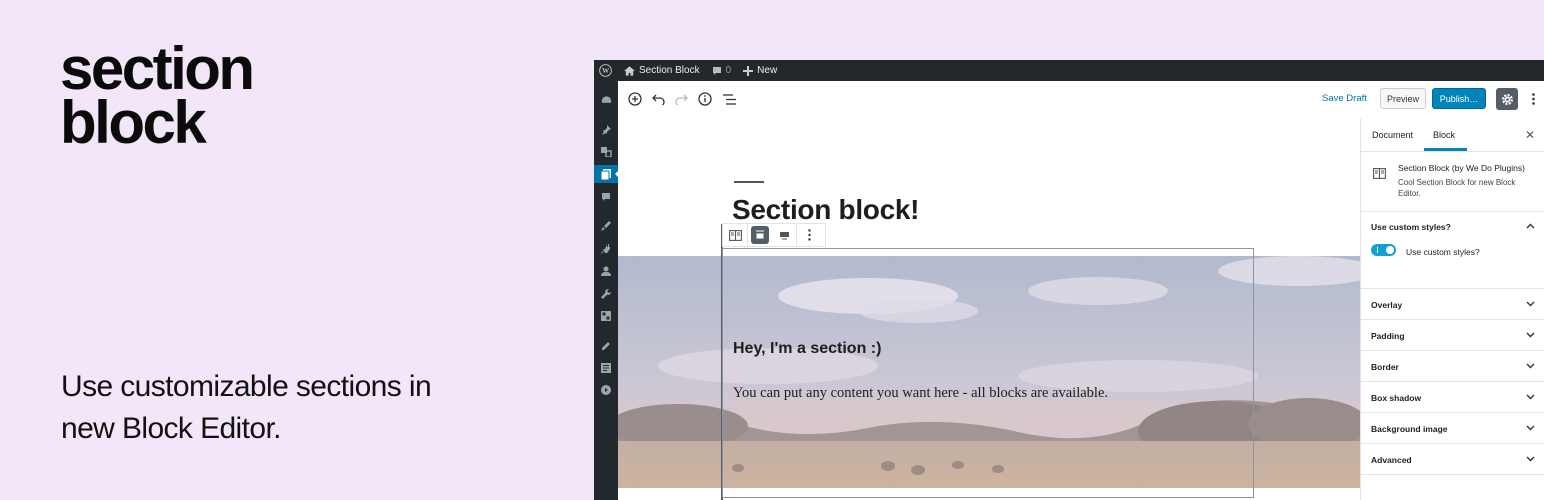 The image size is (1544, 500). I want to click on panel-advanced: Advanced, so click(1452, 459).